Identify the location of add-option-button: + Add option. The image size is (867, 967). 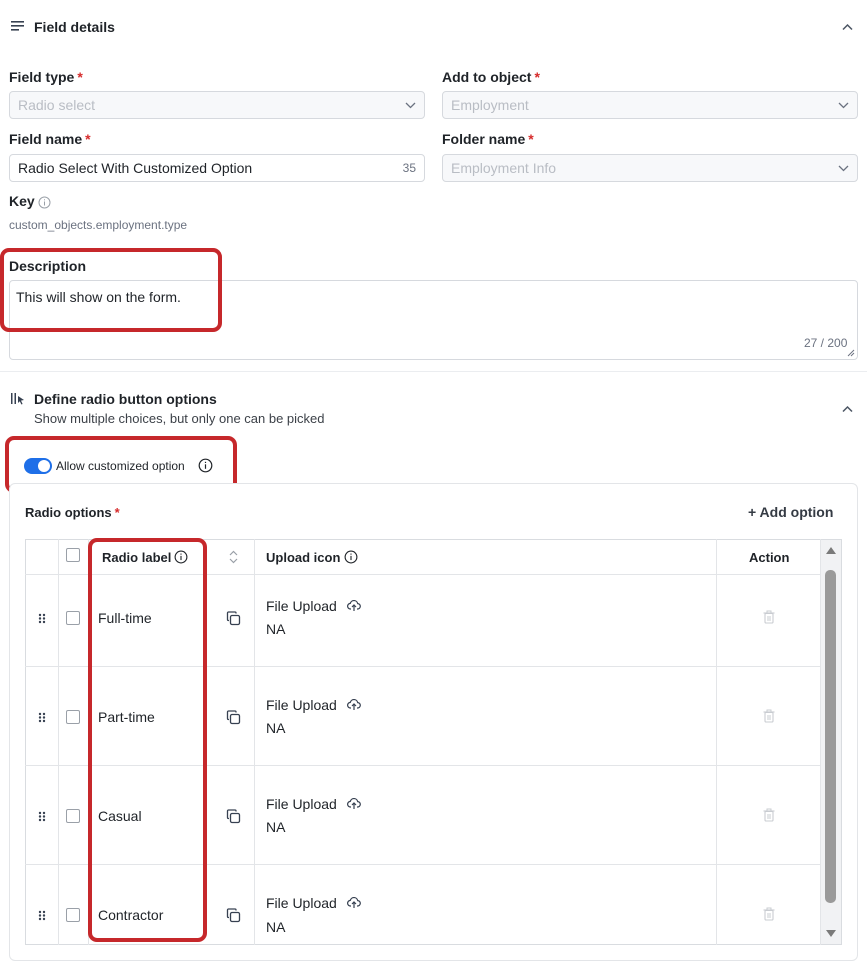
(790, 512).